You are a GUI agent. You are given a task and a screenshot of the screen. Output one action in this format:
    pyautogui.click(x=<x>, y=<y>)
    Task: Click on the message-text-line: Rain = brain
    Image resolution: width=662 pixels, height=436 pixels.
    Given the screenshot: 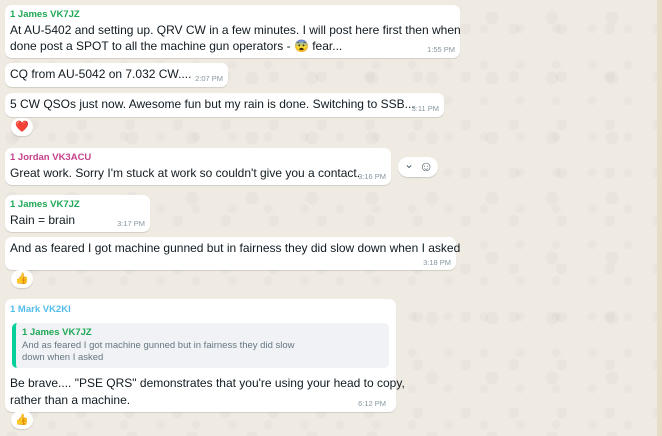 What is the action you would take?
    pyautogui.click(x=43, y=220)
    